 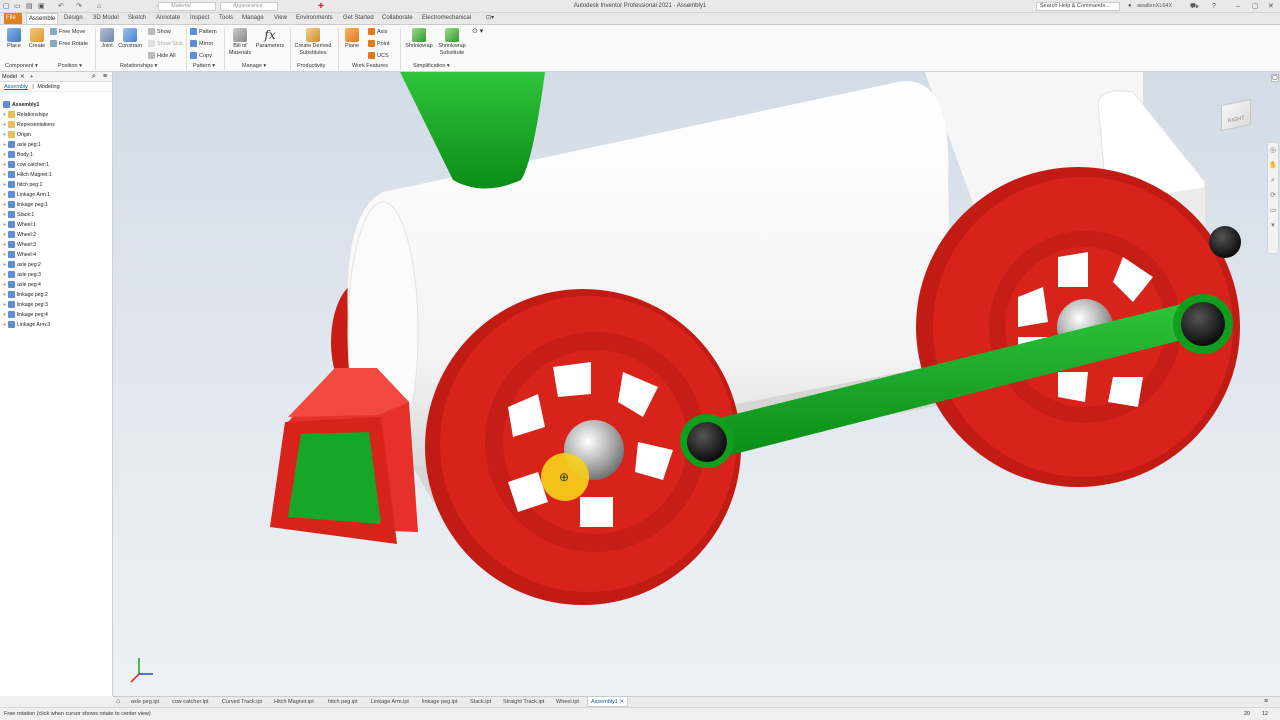 What do you see at coordinates (42, 18) in the screenshot?
I see `tab-assemble: Assemble` at bounding box center [42, 18].